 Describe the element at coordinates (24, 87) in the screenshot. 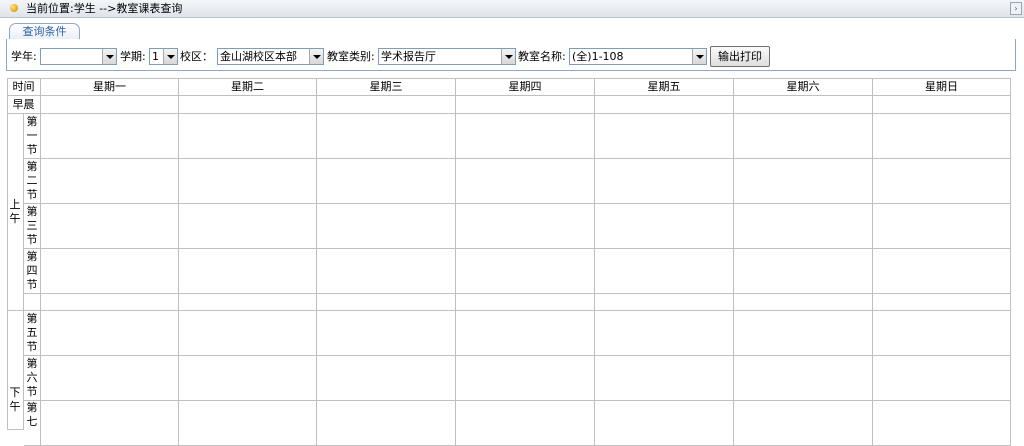

I see `time-header: 时间` at that location.